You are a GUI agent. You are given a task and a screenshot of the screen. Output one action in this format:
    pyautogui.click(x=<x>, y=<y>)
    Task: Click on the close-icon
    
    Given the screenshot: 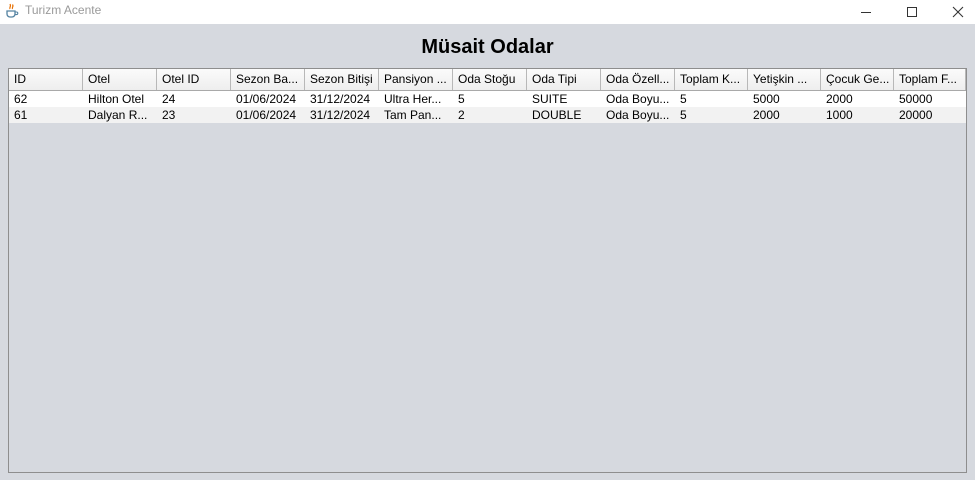 What is the action you would take?
    pyautogui.click(x=958, y=12)
    